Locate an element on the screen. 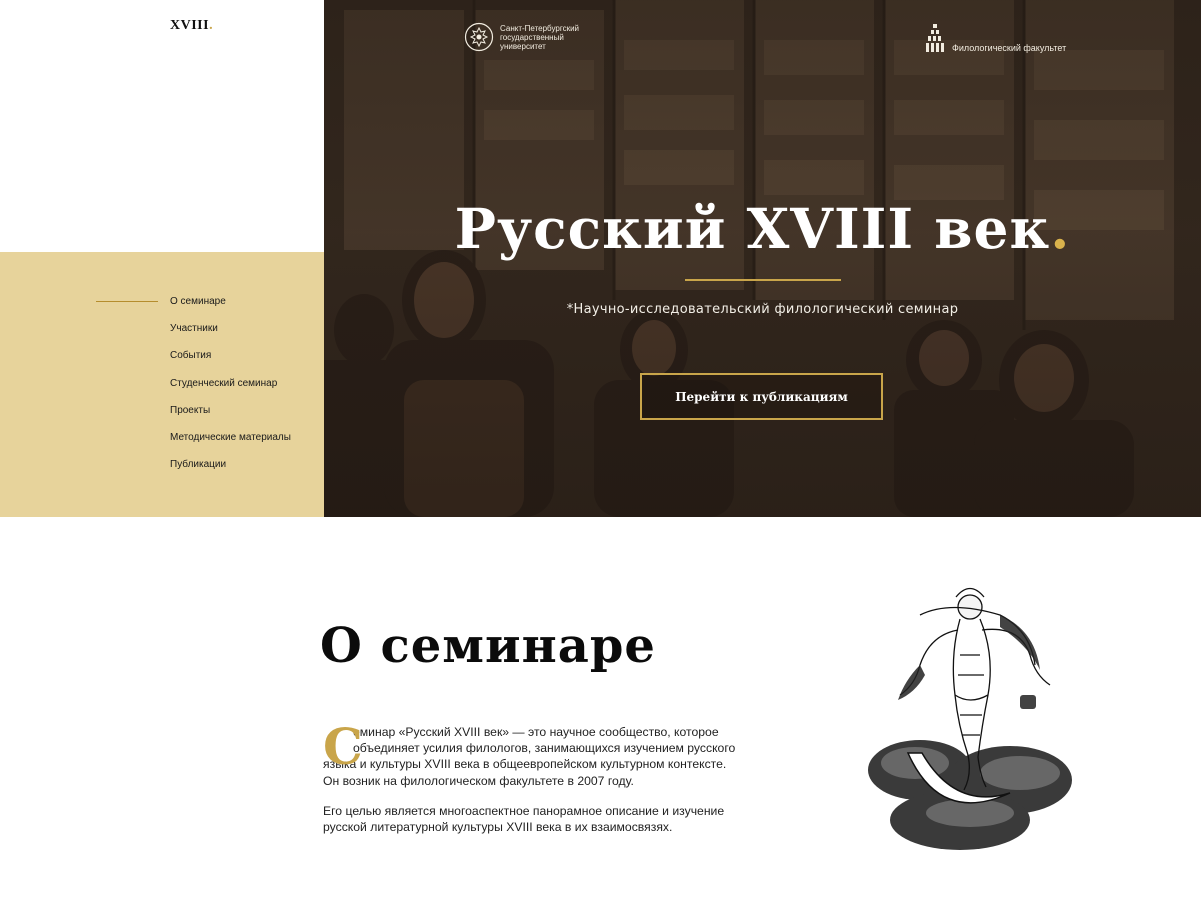 The image size is (1201, 900). logo-text: XVIII is located at coordinates (190, 25).